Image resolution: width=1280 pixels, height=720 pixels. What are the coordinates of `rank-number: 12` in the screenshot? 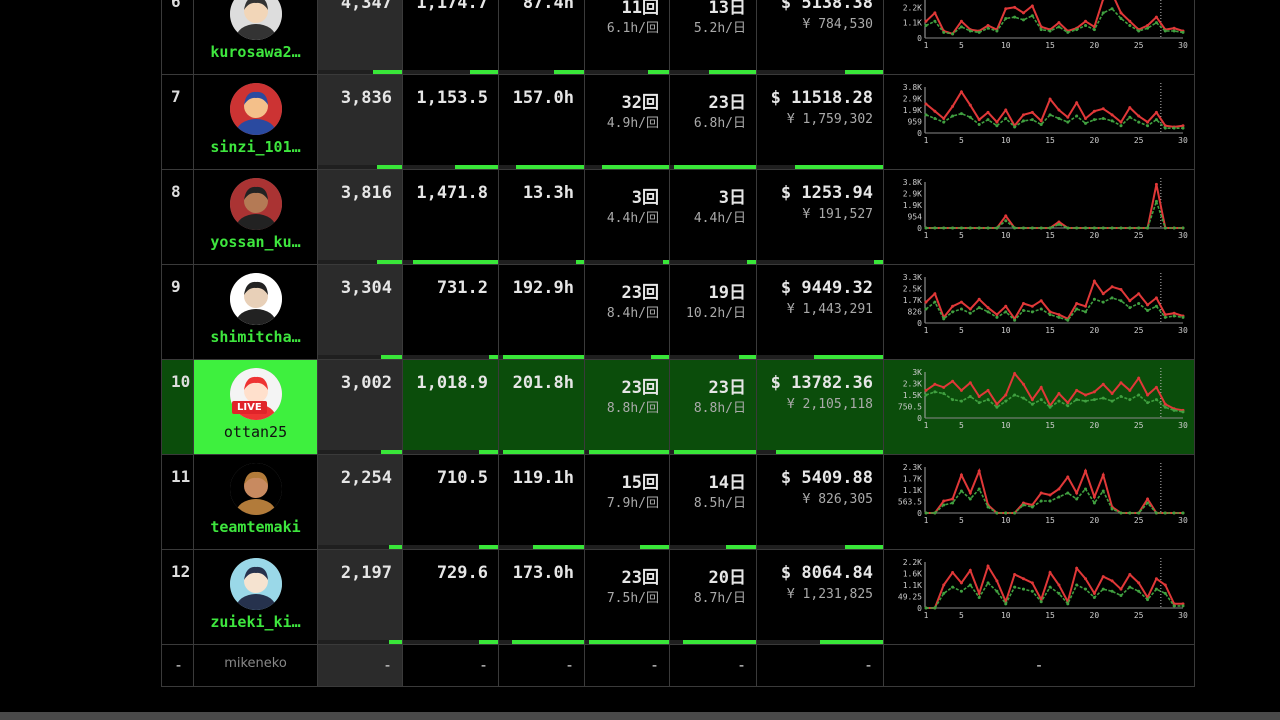 It's located at (181, 571).